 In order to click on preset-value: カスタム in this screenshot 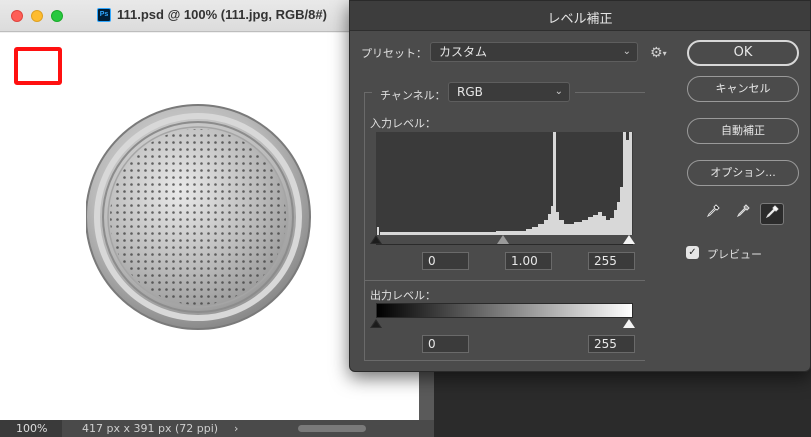, I will do `click(463, 52)`.